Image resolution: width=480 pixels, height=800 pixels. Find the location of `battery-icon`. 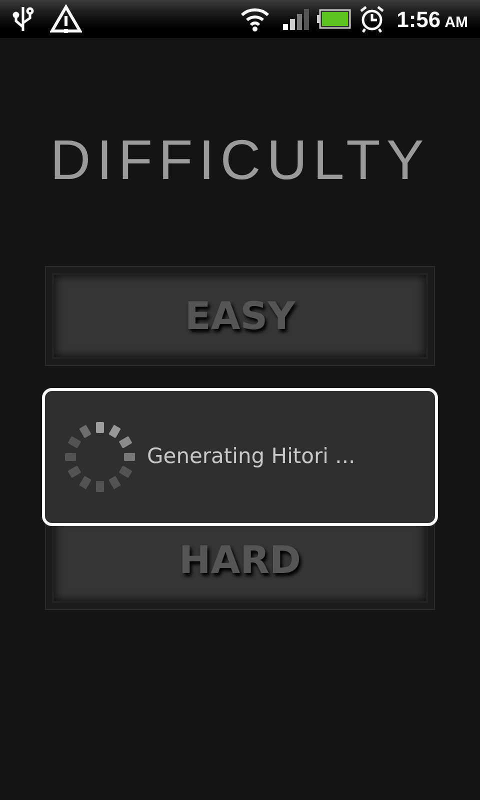

battery-icon is located at coordinates (333, 19).